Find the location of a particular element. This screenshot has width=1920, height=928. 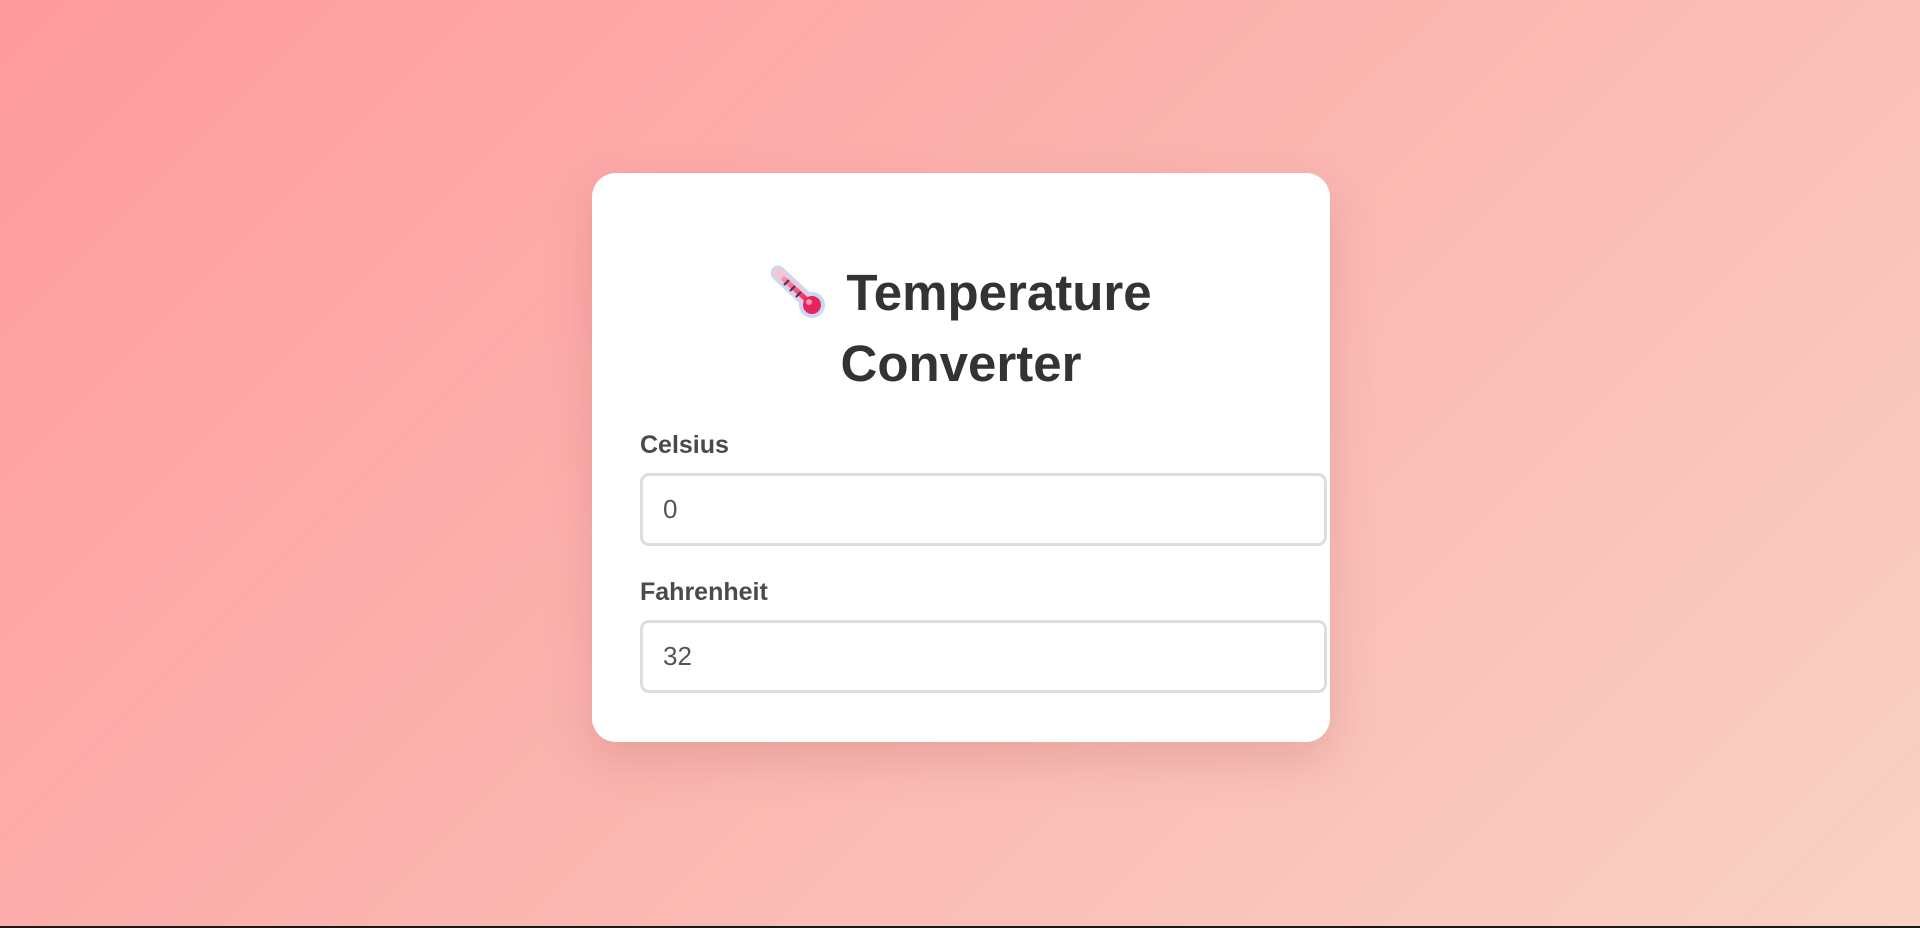

title-line-2: Converter is located at coordinates (961, 363).